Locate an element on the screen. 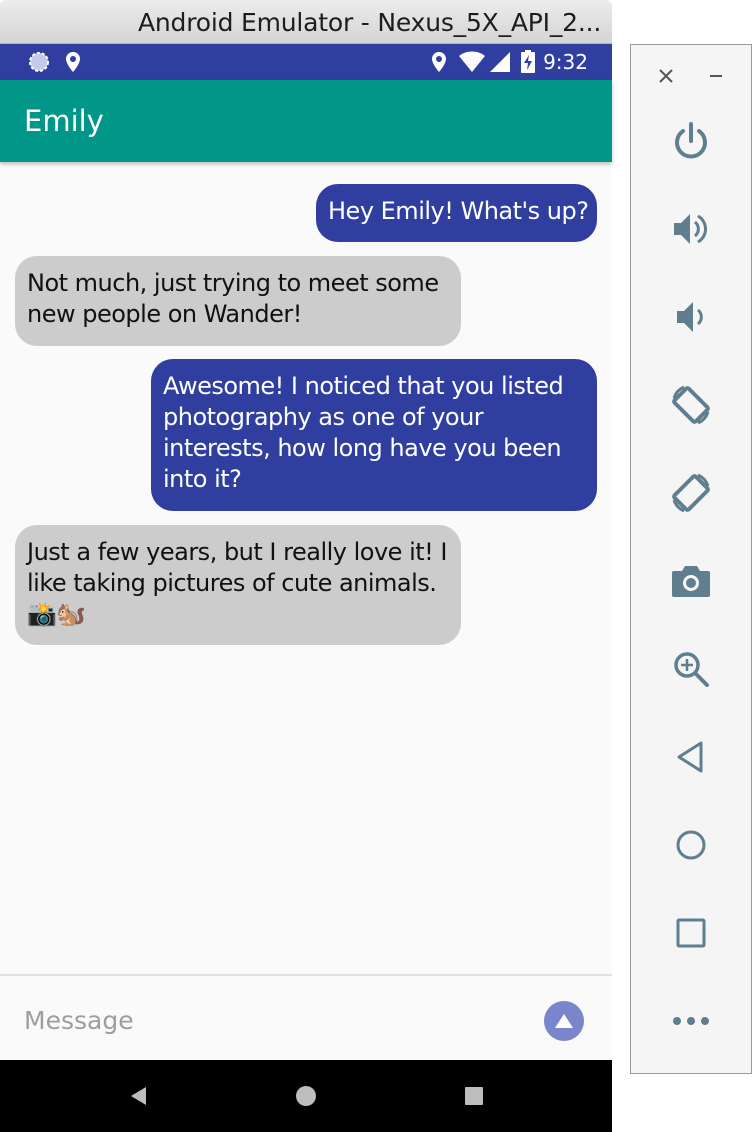  rotate-right-button is located at coordinates (691, 493).